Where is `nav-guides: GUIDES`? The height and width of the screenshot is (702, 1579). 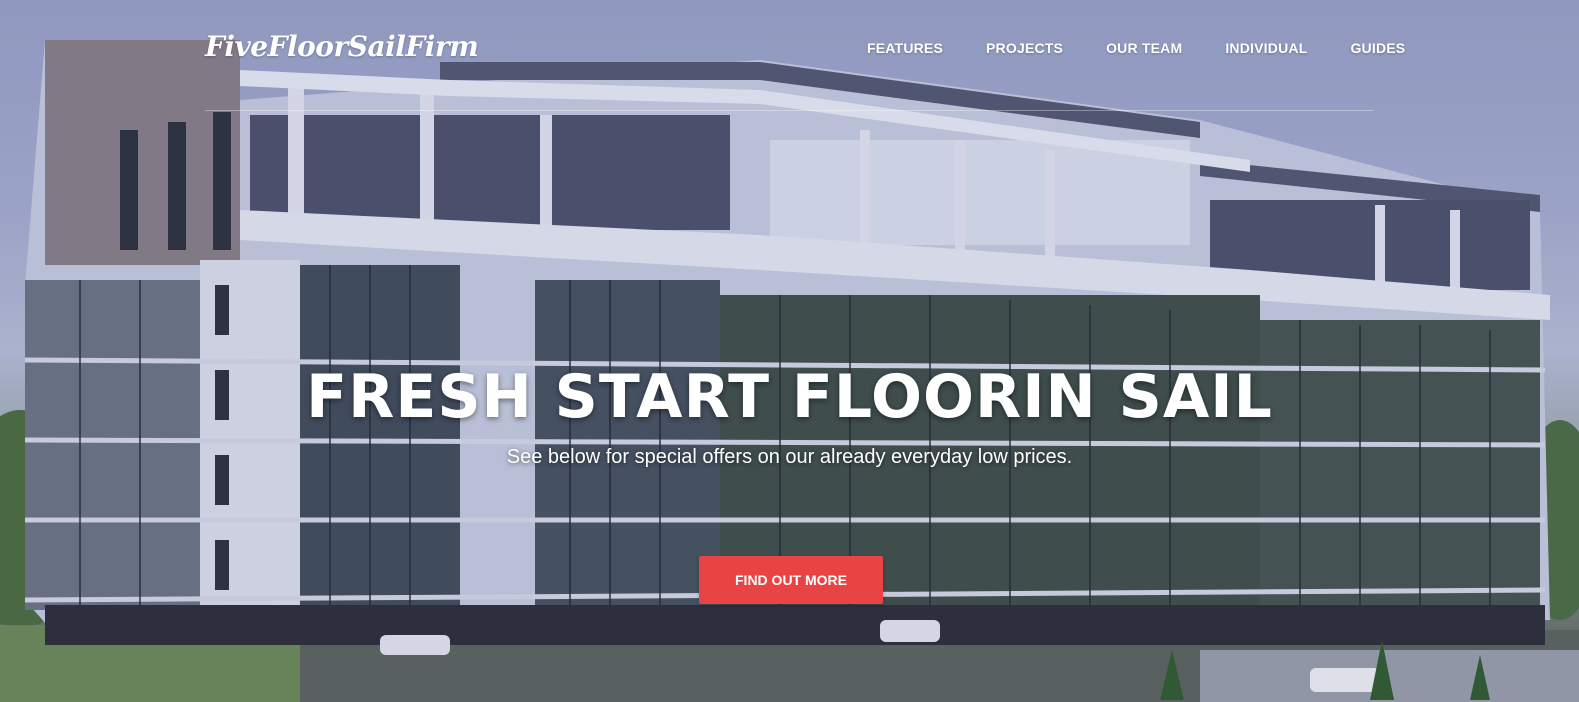 nav-guides: GUIDES is located at coordinates (1377, 48).